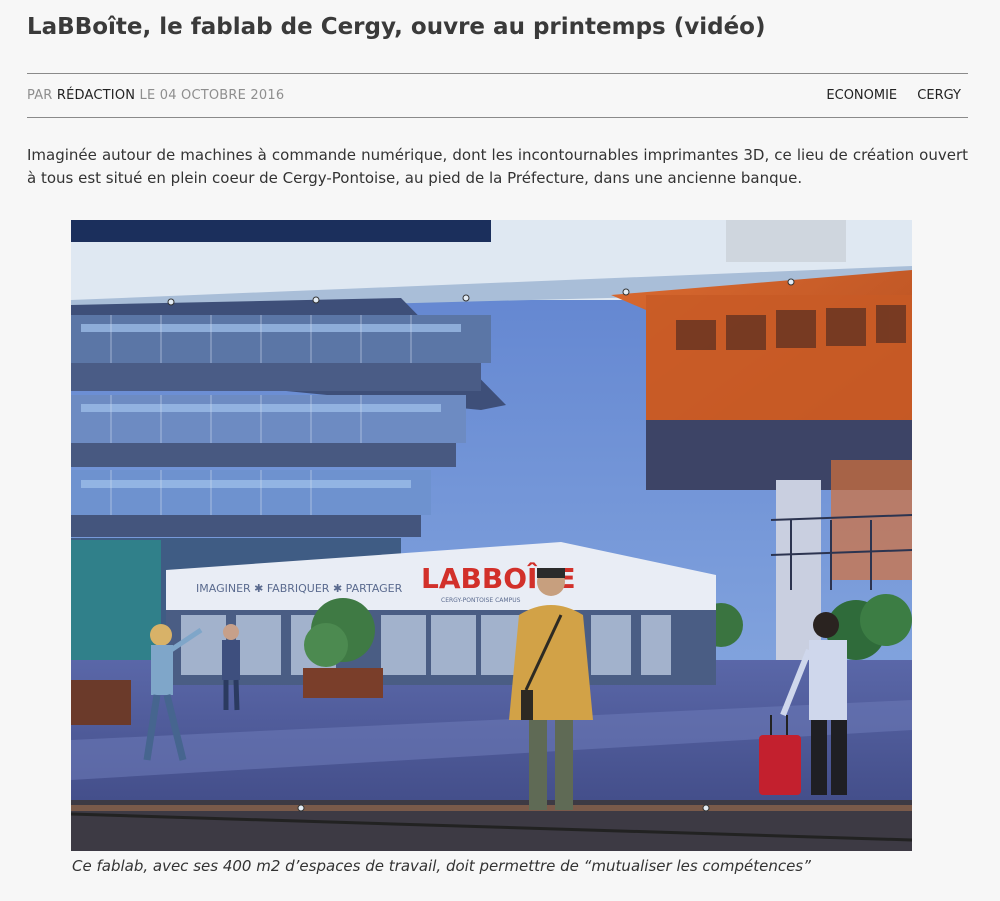 This screenshot has width=1000, height=901. What do you see at coordinates (497, 117) in the screenshot?
I see `meta-bottom-divider` at bounding box center [497, 117].